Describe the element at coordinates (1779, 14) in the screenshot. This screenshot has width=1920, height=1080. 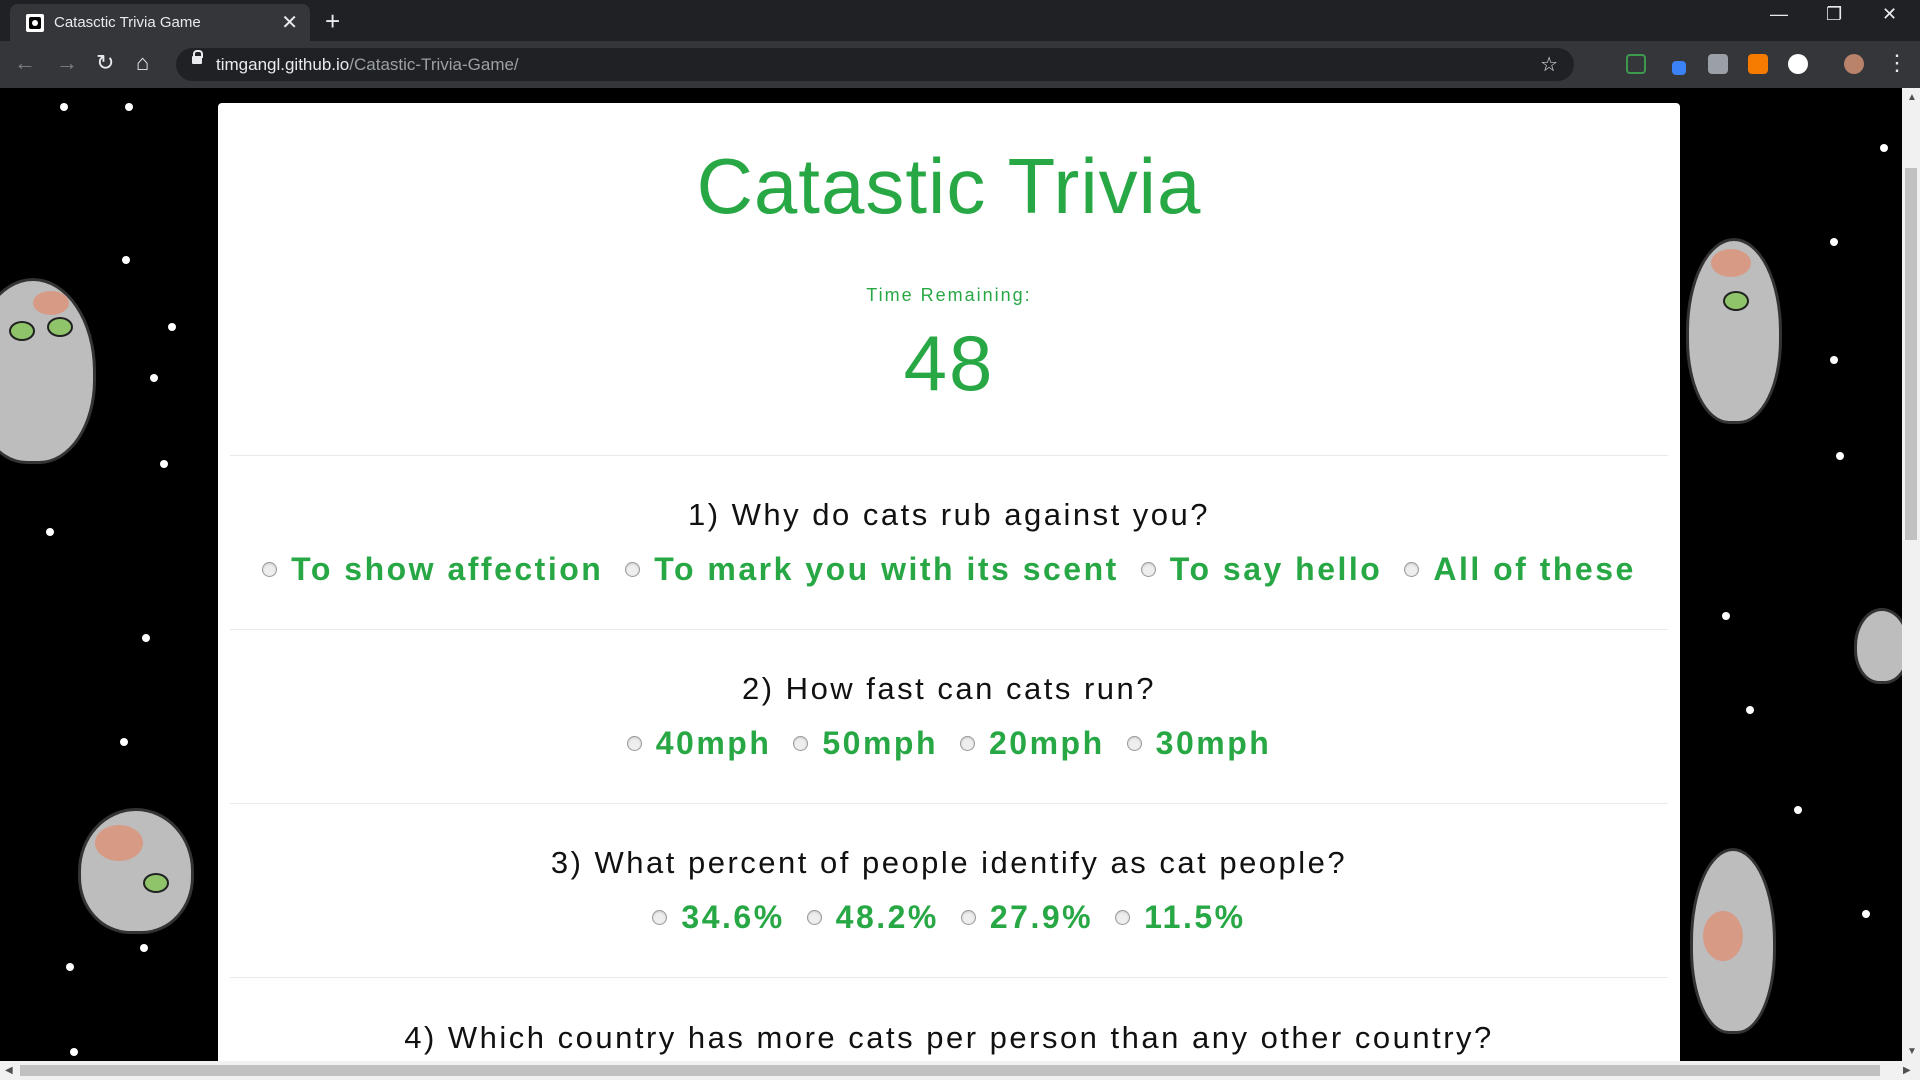
I see `minimize-button: —` at that location.